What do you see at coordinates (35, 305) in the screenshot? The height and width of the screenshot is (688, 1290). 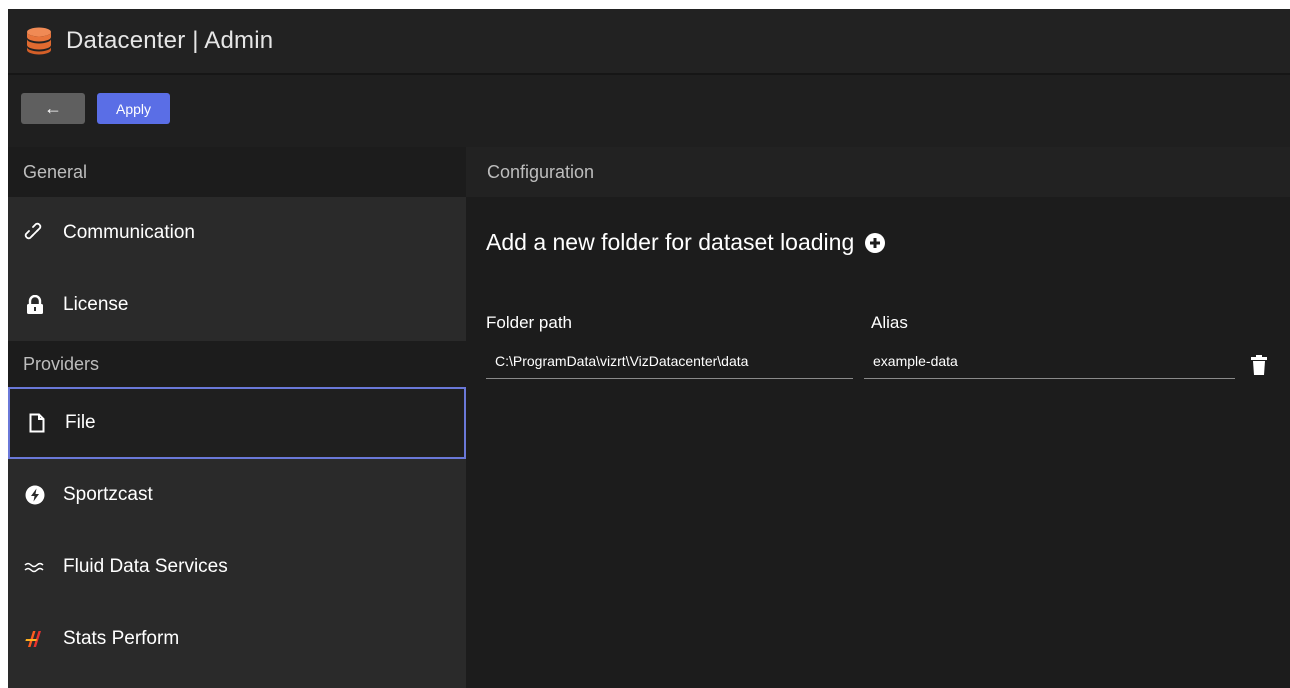 I see `lock-icon` at bounding box center [35, 305].